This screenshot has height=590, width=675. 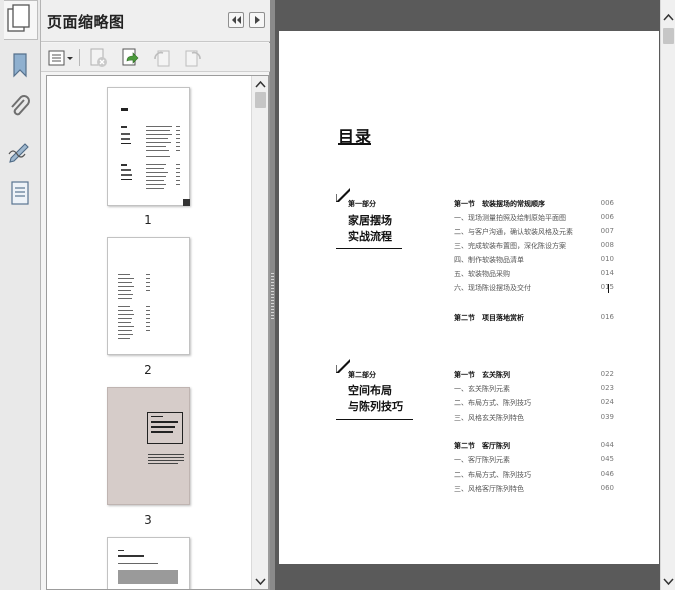 I want to click on toc-entry-text: 二、布局方式、陈列技巧, so click(x=492, y=475).